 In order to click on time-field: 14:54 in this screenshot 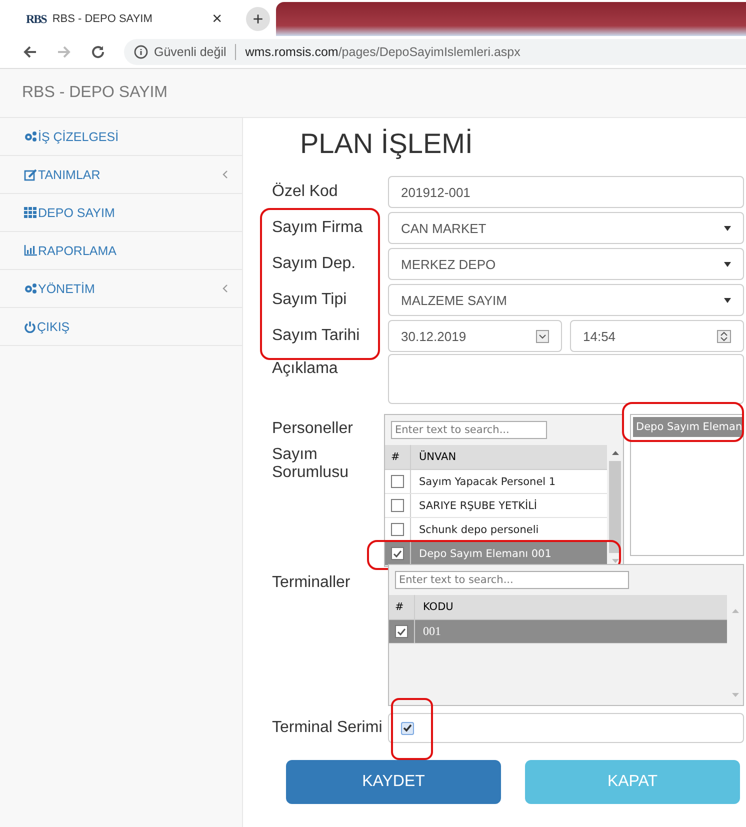, I will do `click(657, 336)`.